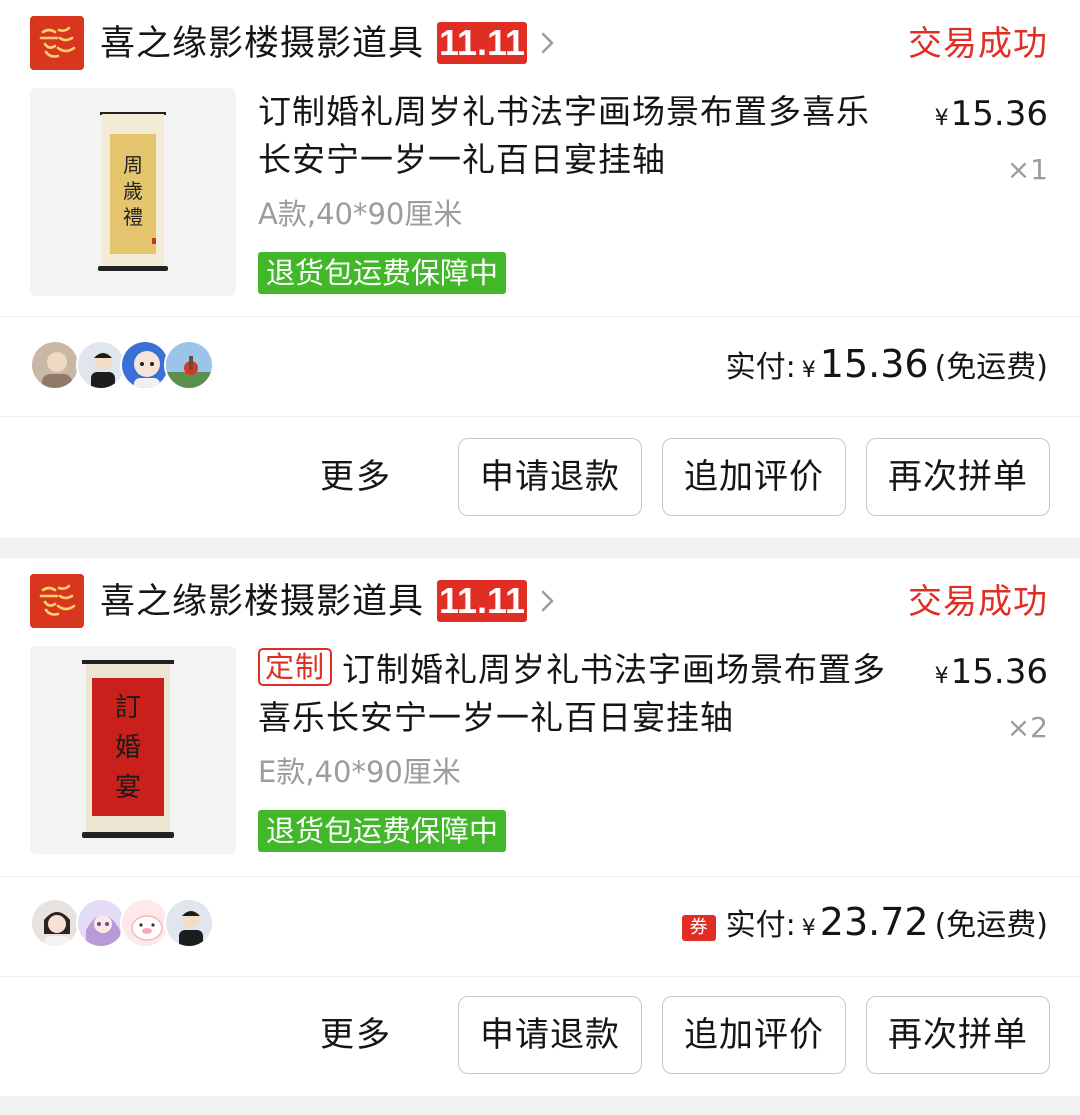 The width and height of the screenshot is (1080, 1115). Describe the element at coordinates (540, 925) in the screenshot. I see `payment-summary: 券 实付: ¥ 23.72 (免运费)` at that location.